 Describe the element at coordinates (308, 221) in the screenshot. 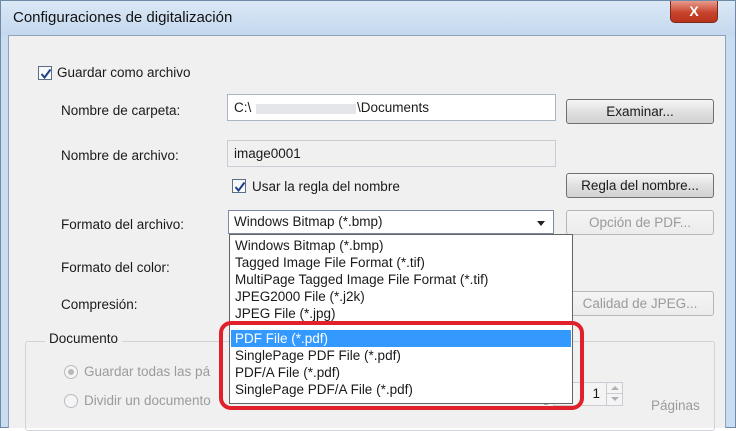

I see `file-format-selected: Windows Bitmap (*.bmp)` at that location.